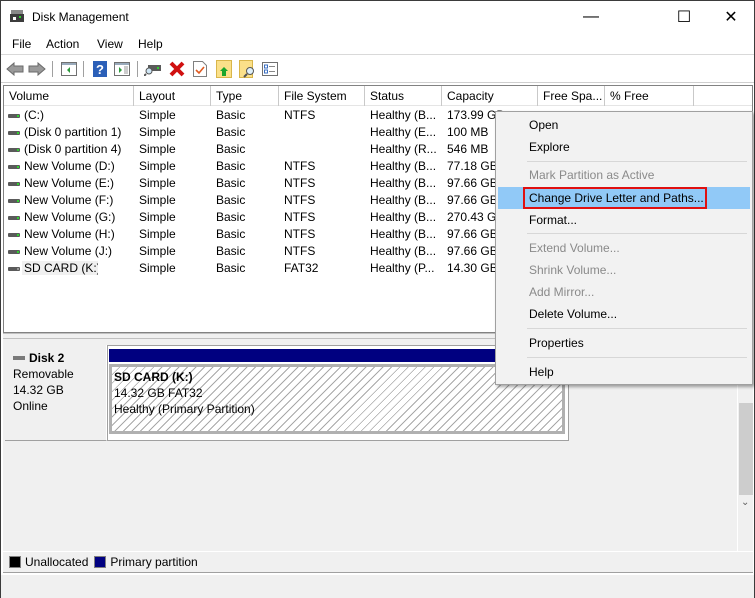  What do you see at coordinates (19, 358) in the screenshot?
I see `removable-disk-icon` at bounding box center [19, 358].